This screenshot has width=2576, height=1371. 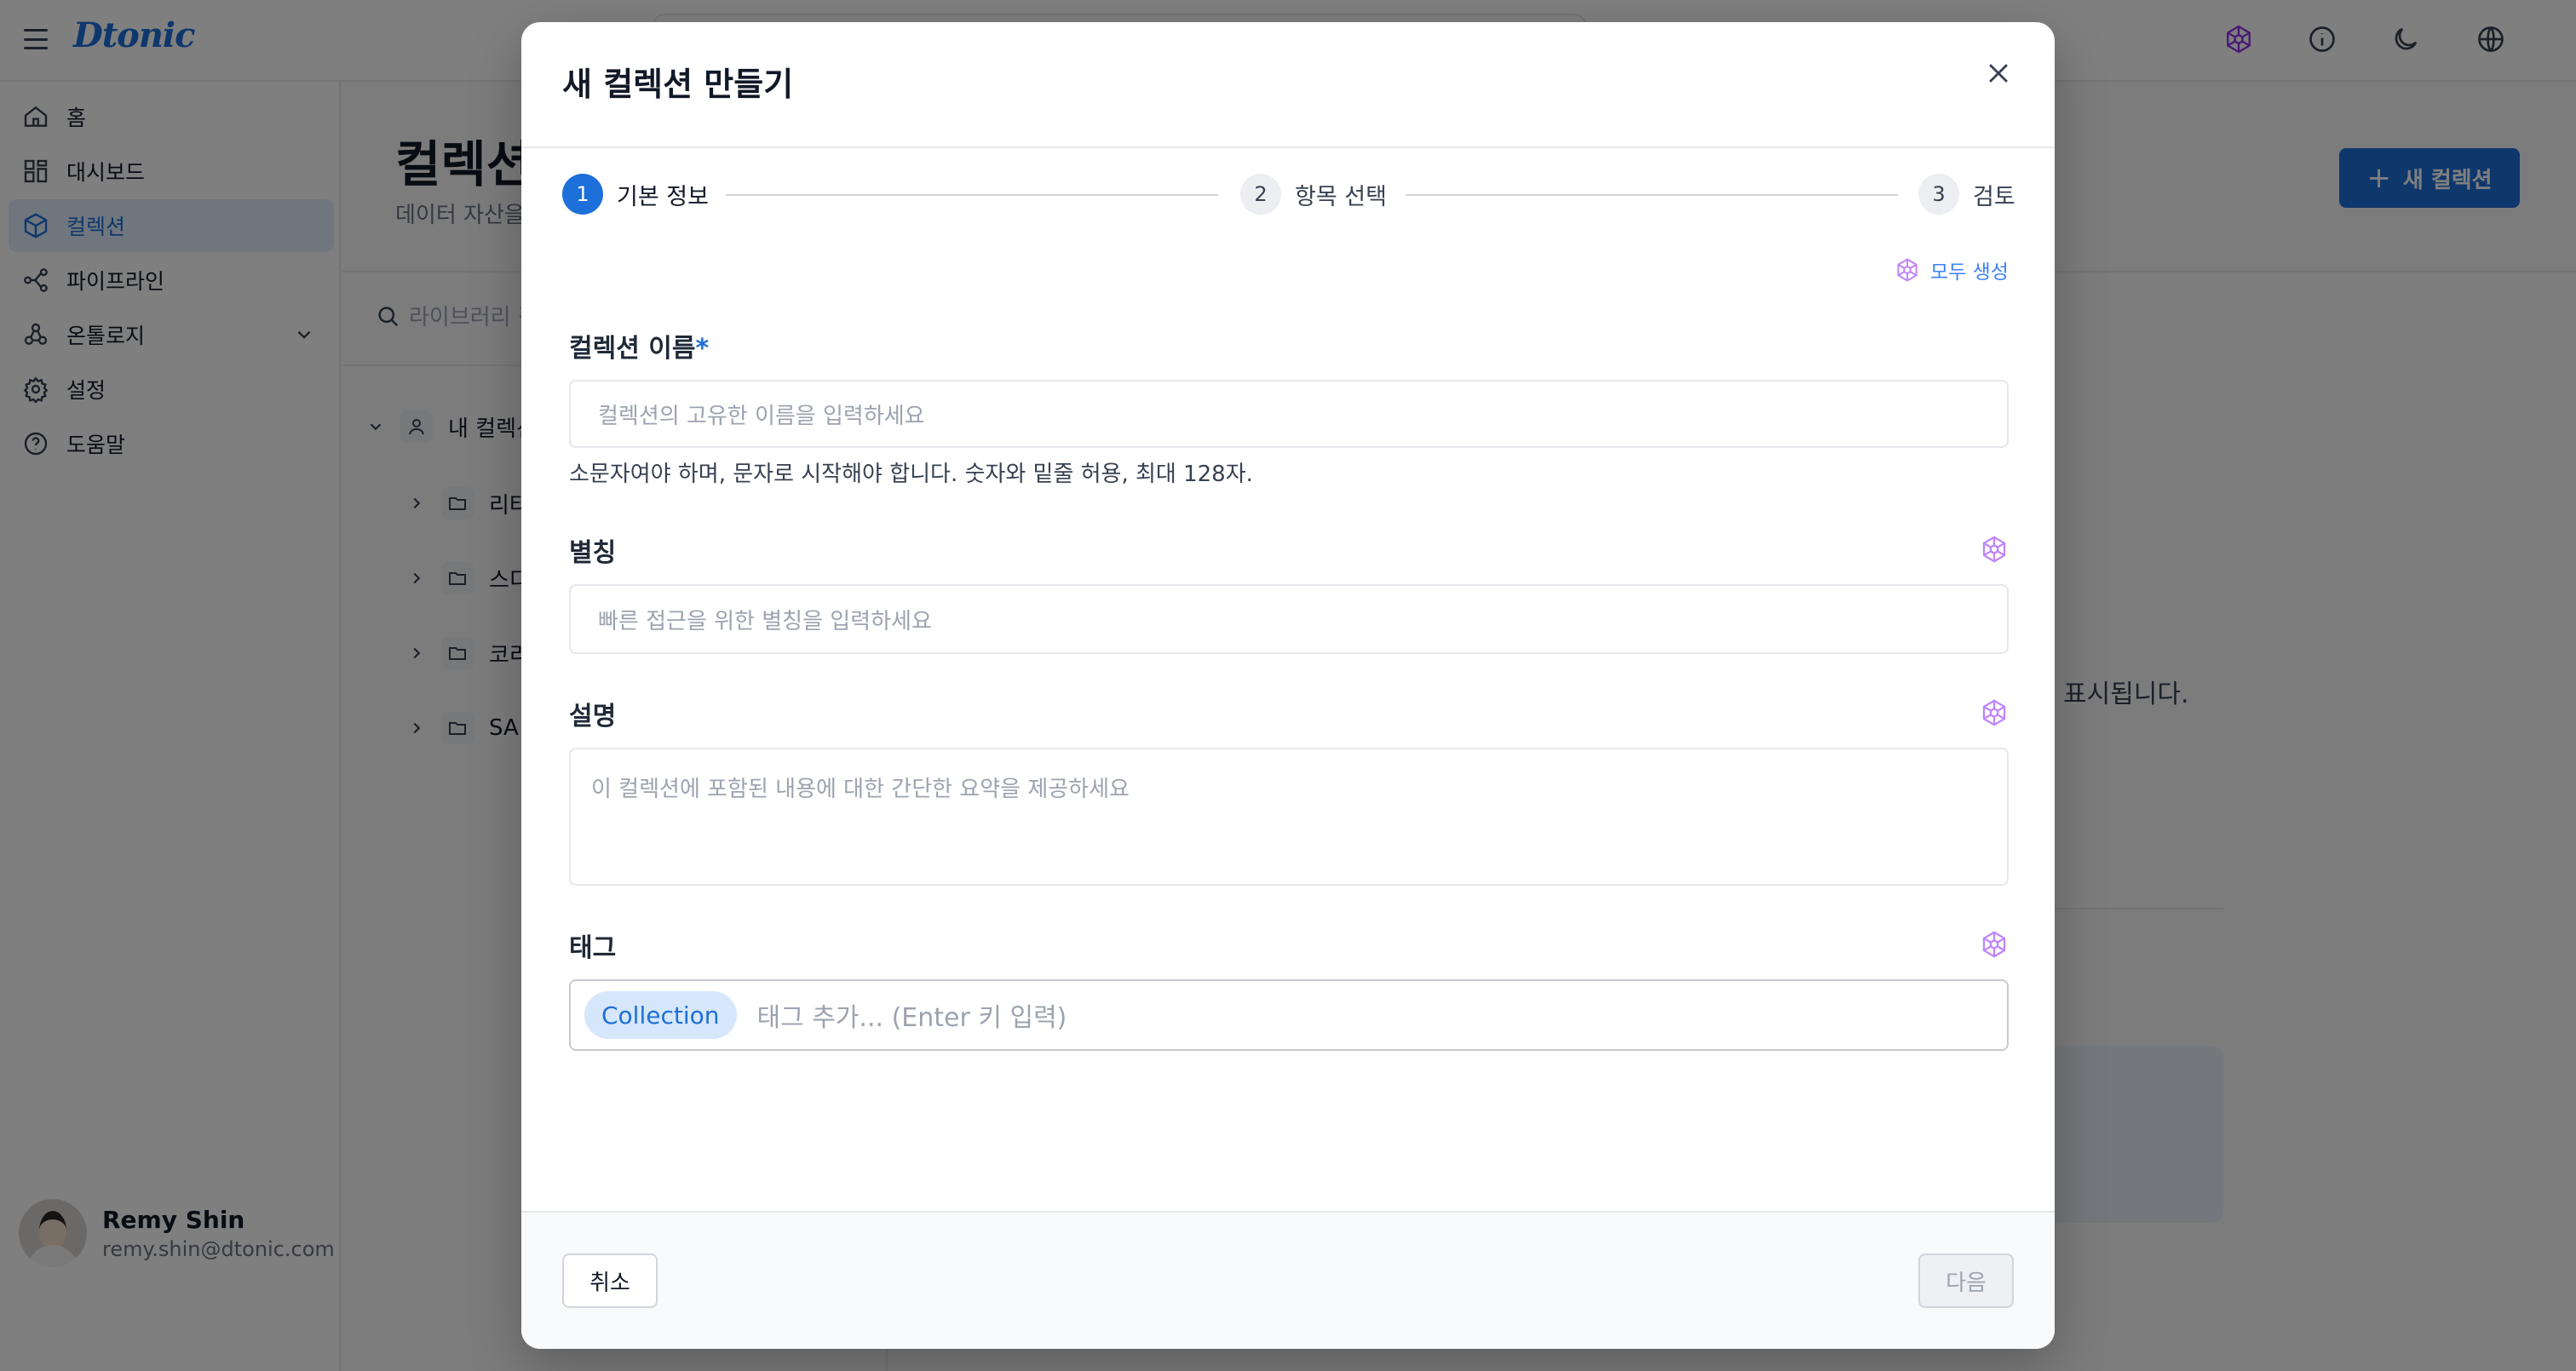 I want to click on tag-chip: Collection, so click(x=661, y=1015).